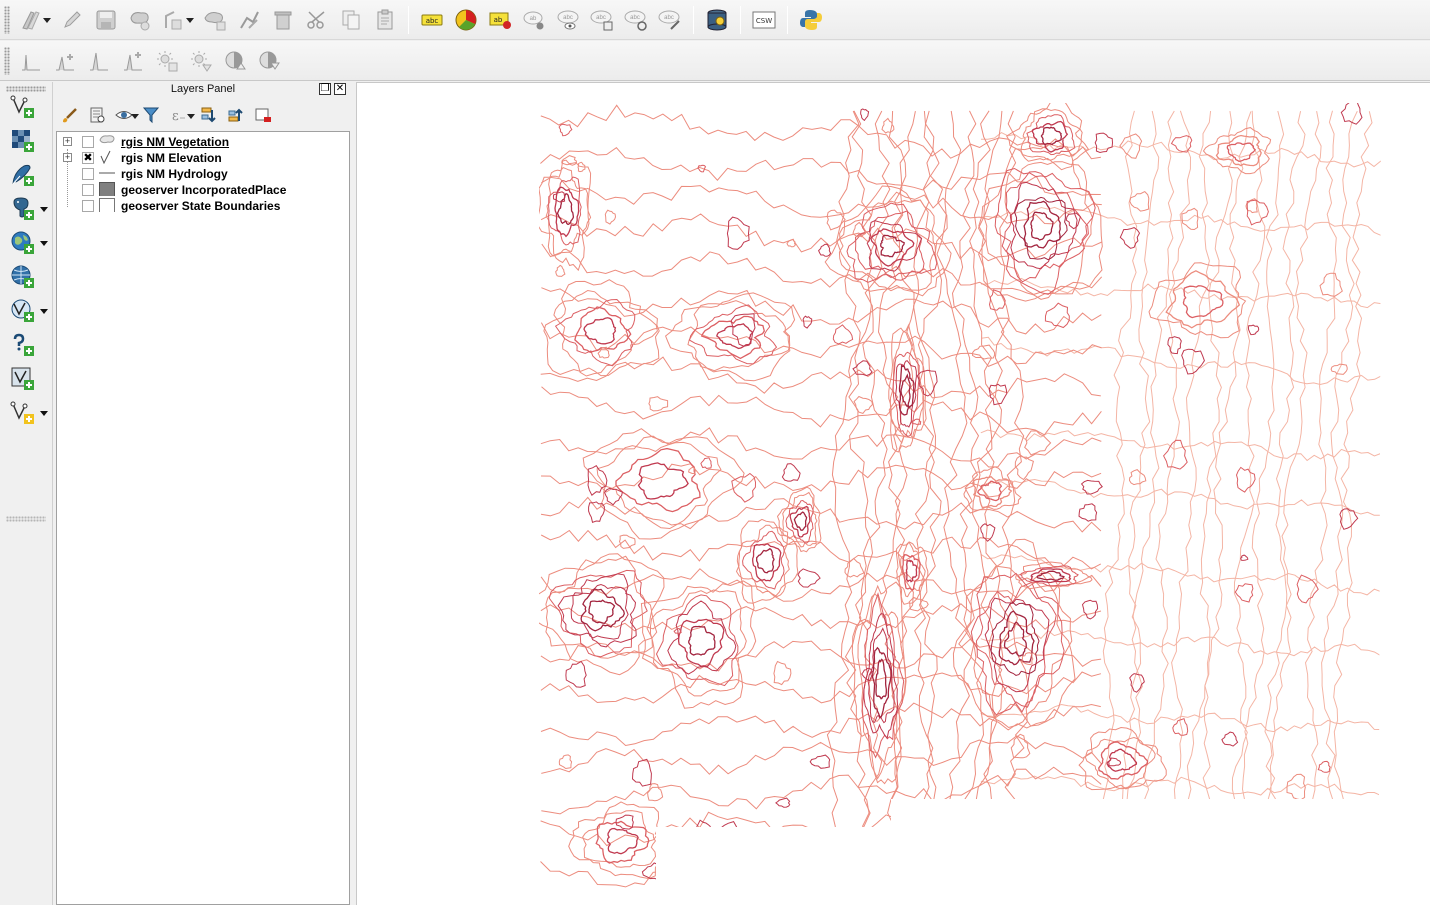 This screenshot has height=905, width=1430. I want to click on paste-features-button, so click(385, 20).